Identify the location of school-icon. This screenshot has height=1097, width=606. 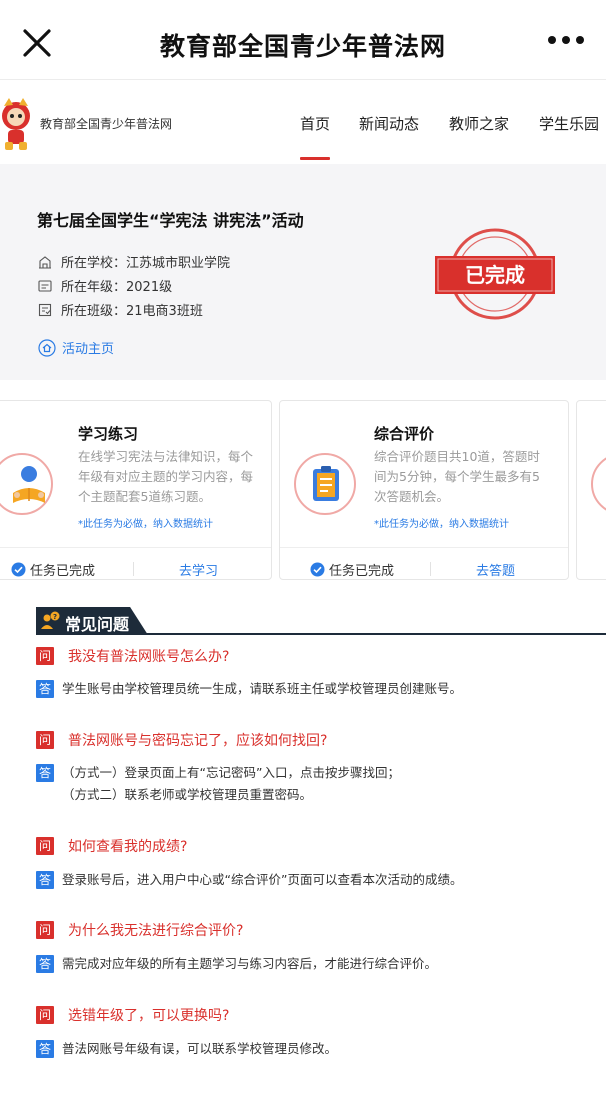
(45, 262).